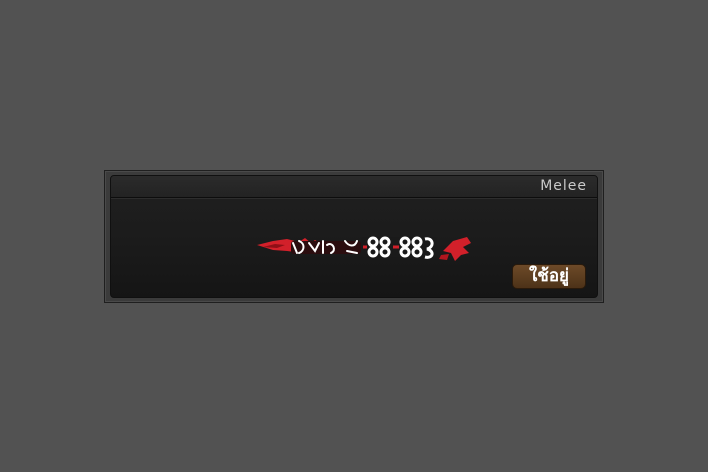 Image resolution: width=708 pixels, height=472 pixels. What do you see at coordinates (364, 248) in the screenshot?
I see `red-painted-blade-icon` at bounding box center [364, 248].